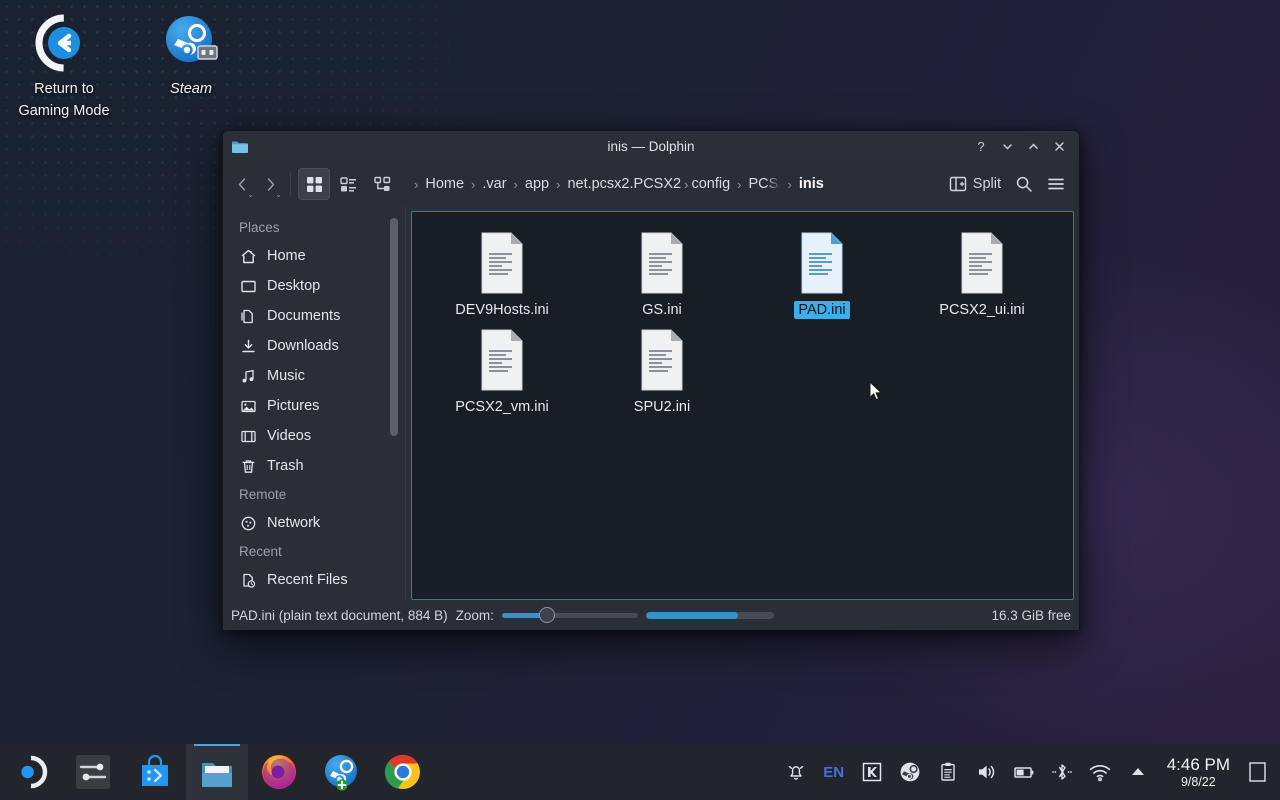  Describe the element at coordinates (248, 316) in the screenshot. I see `documents-icon` at that location.